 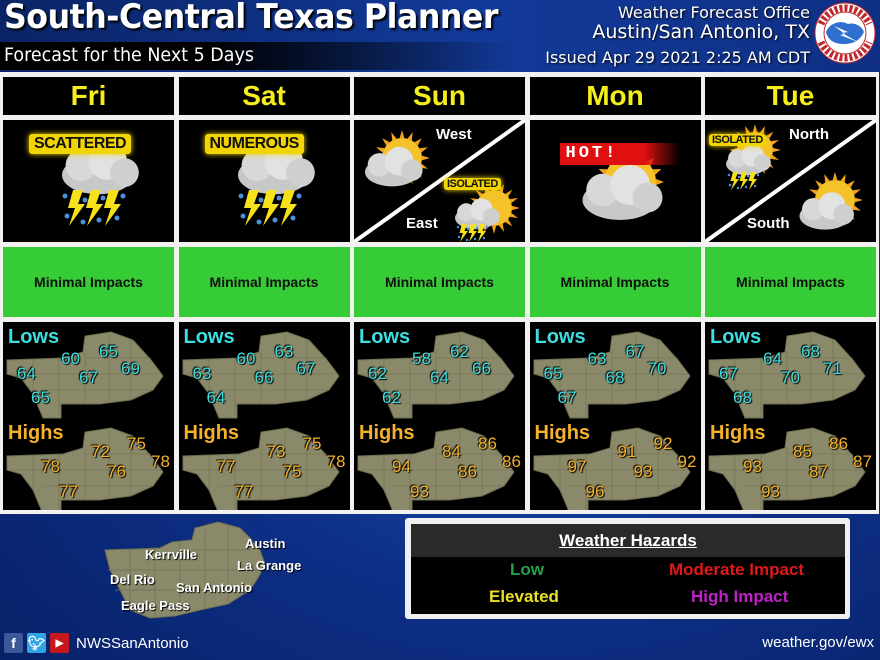 I want to click on day-header: Sun, so click(x=439, y=96).